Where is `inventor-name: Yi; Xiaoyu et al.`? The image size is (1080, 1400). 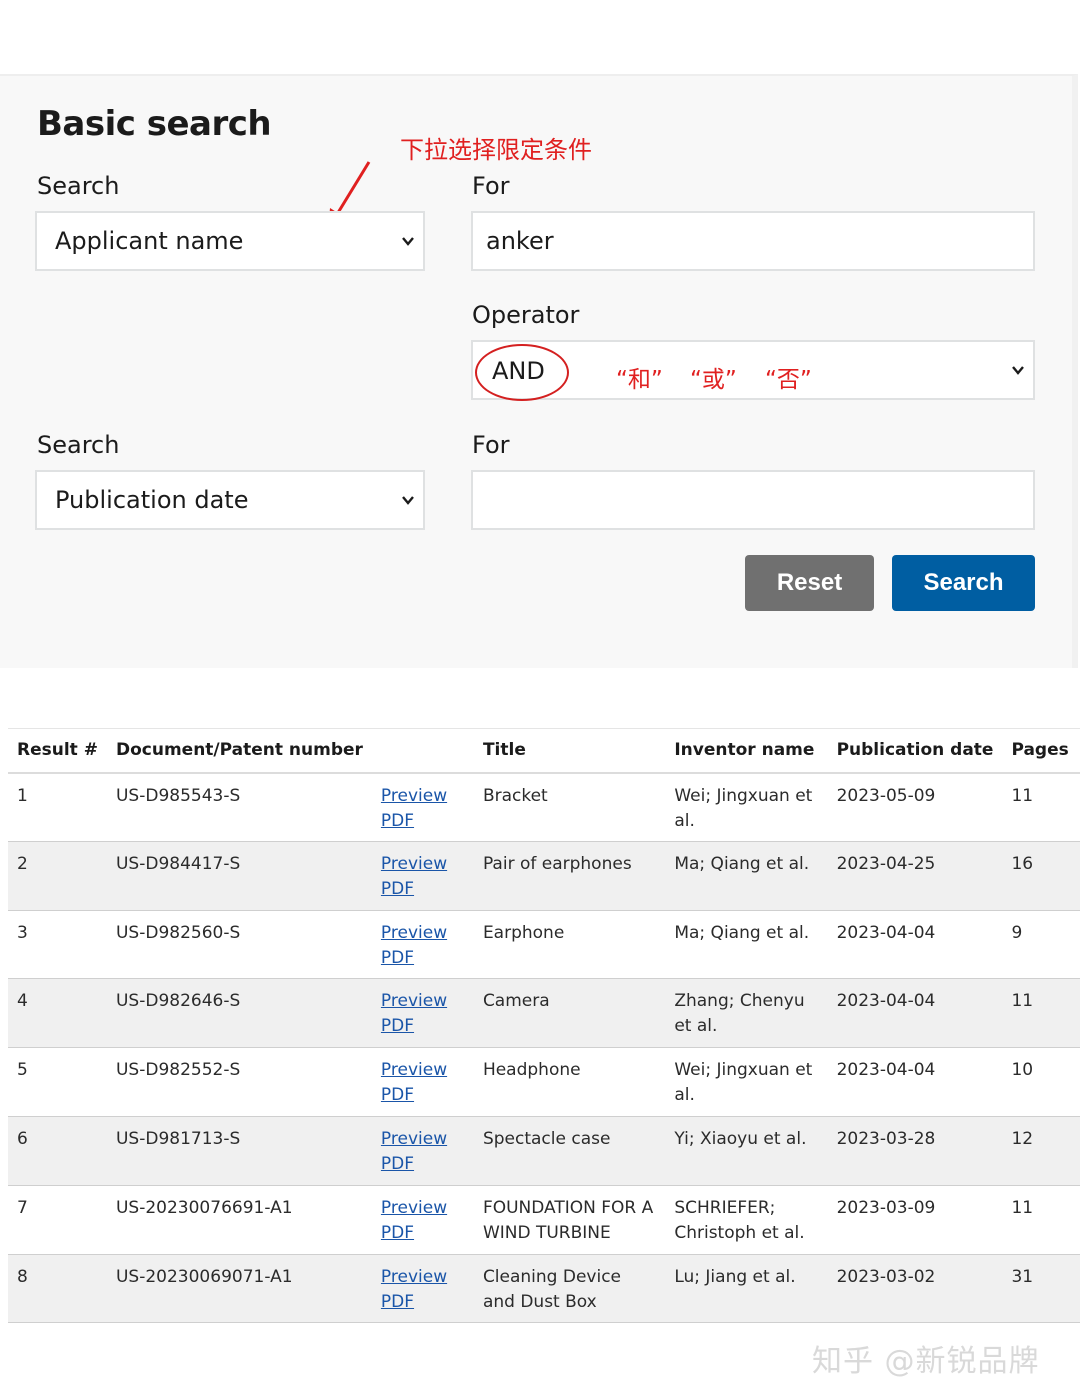
inventor-name: Yi; Xiaoyu et al. is located at coordinates (746, 1151).